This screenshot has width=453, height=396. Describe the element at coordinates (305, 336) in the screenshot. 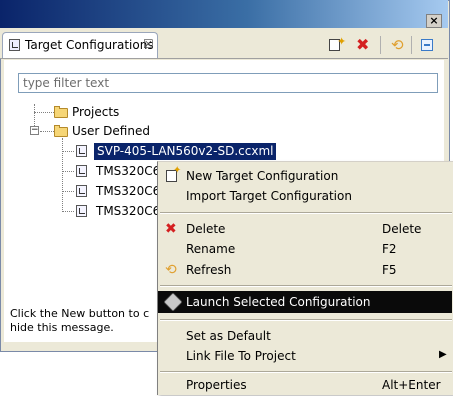

I see `menu-item-set-as-default: Set as Default` at that location.